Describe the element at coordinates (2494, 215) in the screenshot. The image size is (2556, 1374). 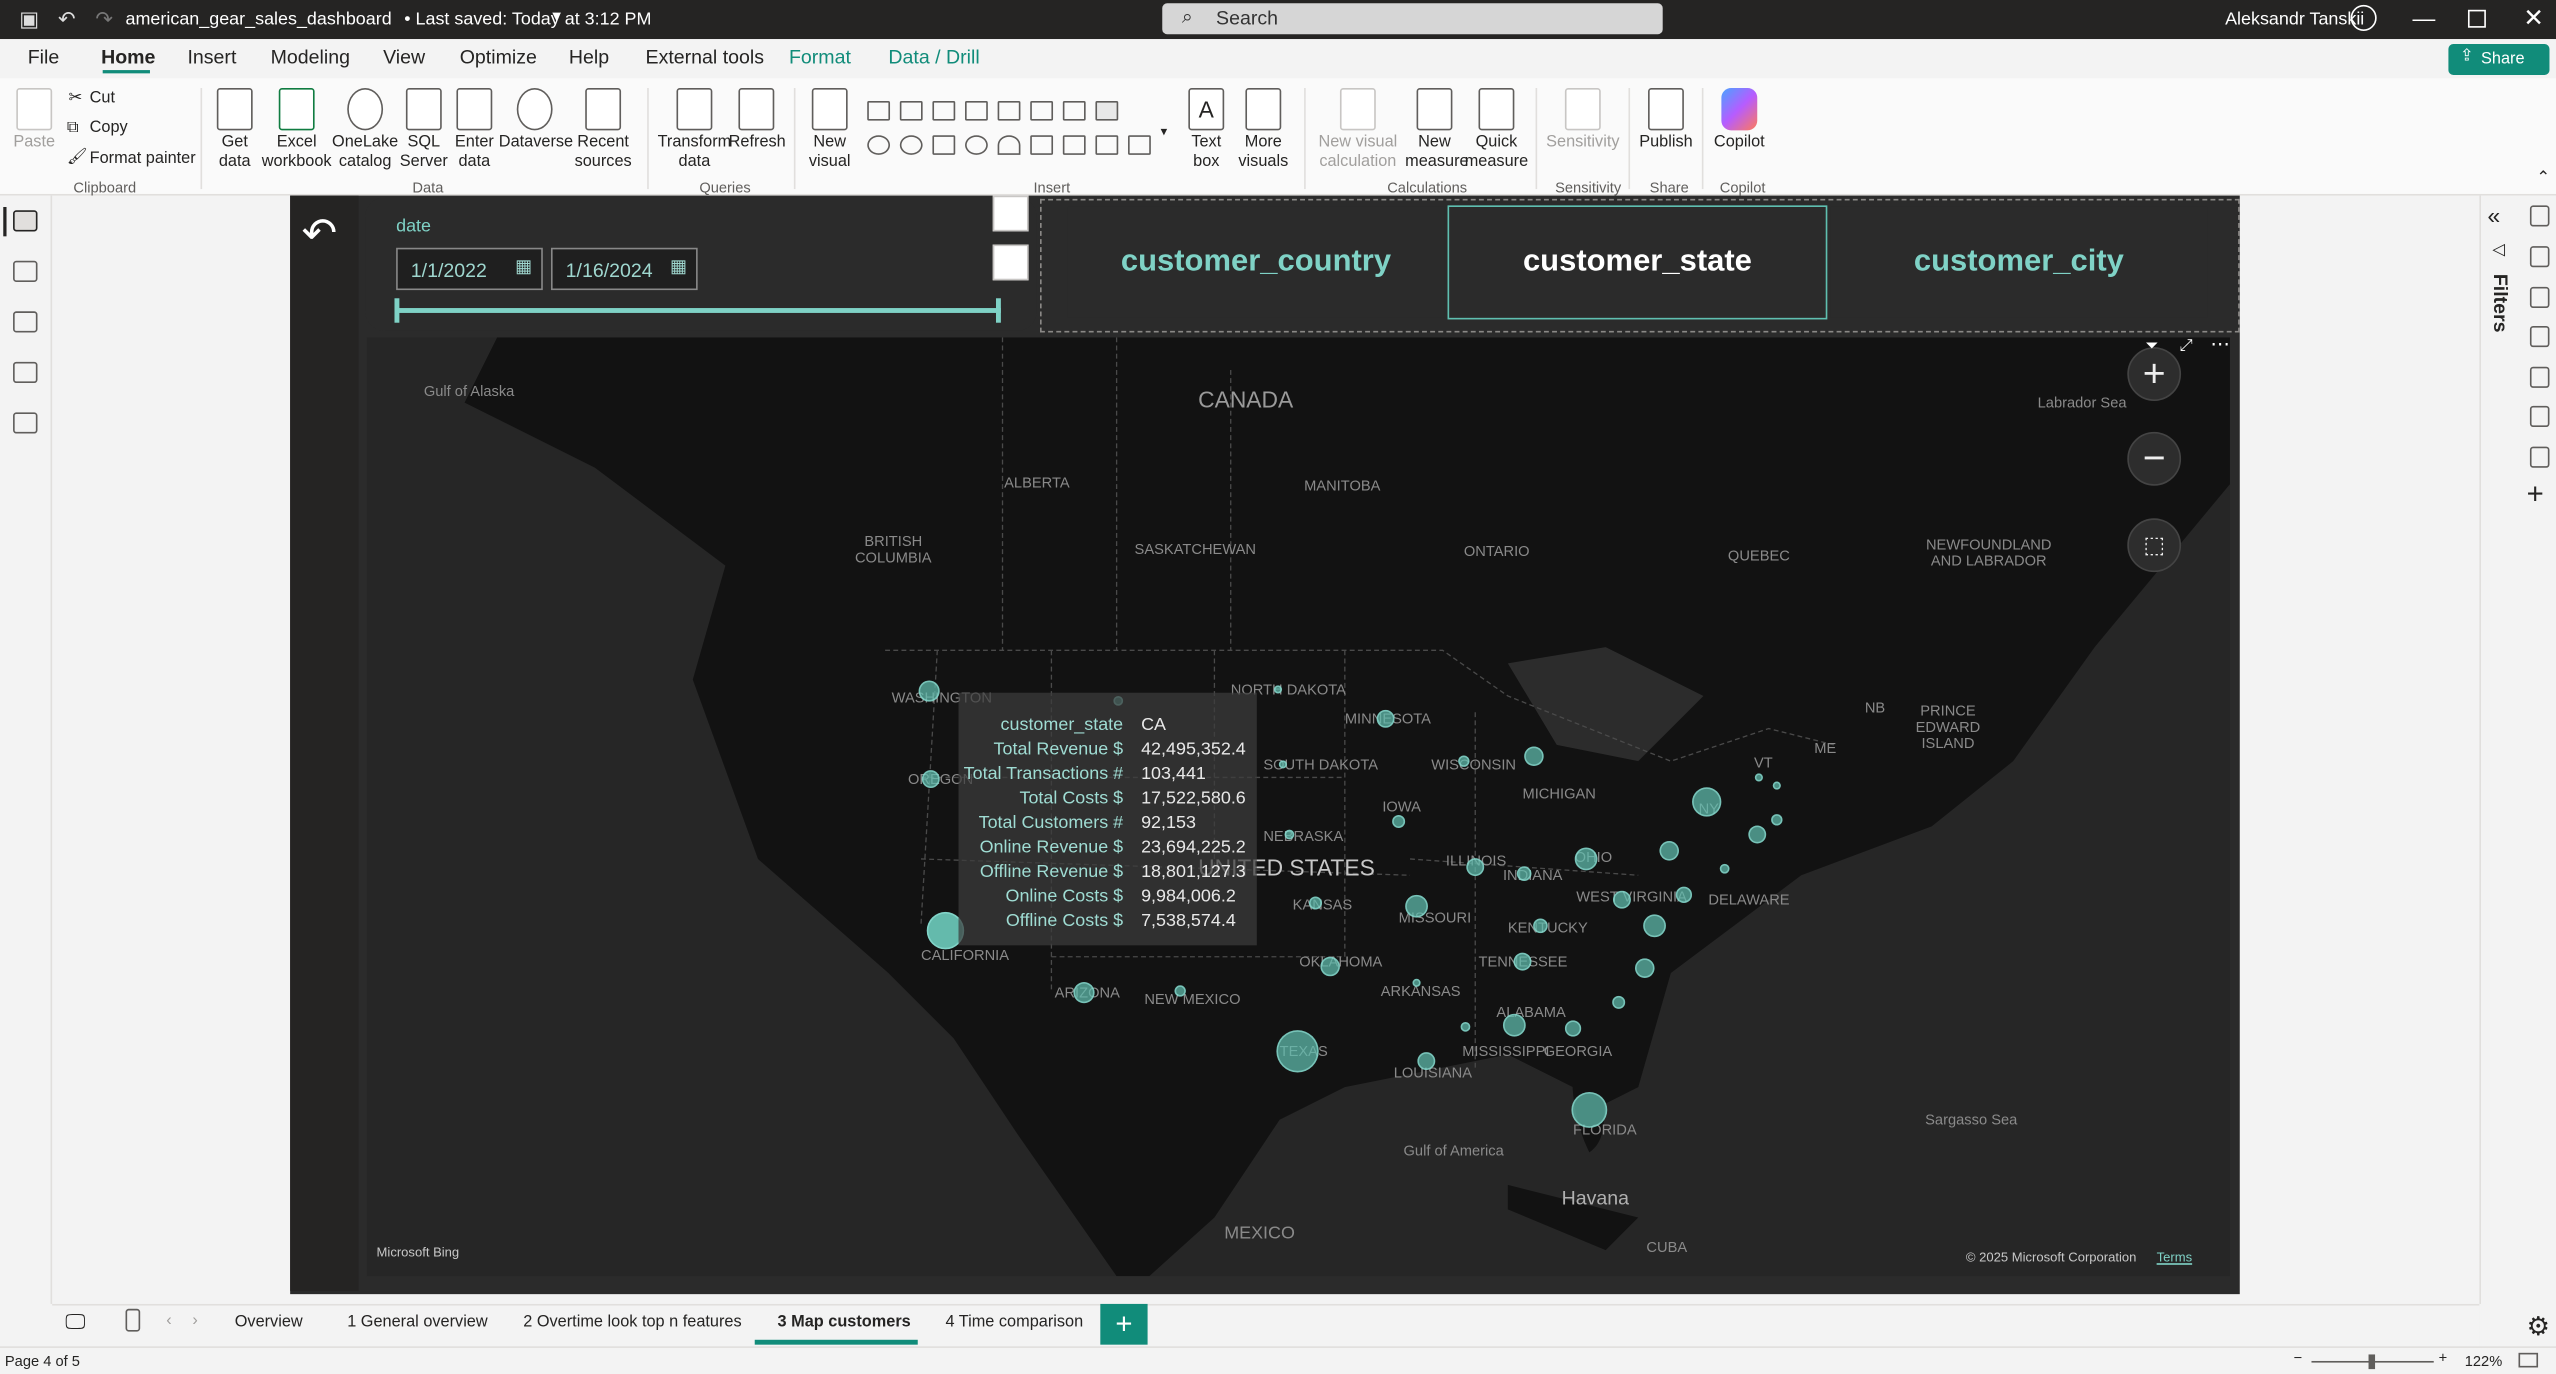
I see `expand-panes-icon: «` at that location.